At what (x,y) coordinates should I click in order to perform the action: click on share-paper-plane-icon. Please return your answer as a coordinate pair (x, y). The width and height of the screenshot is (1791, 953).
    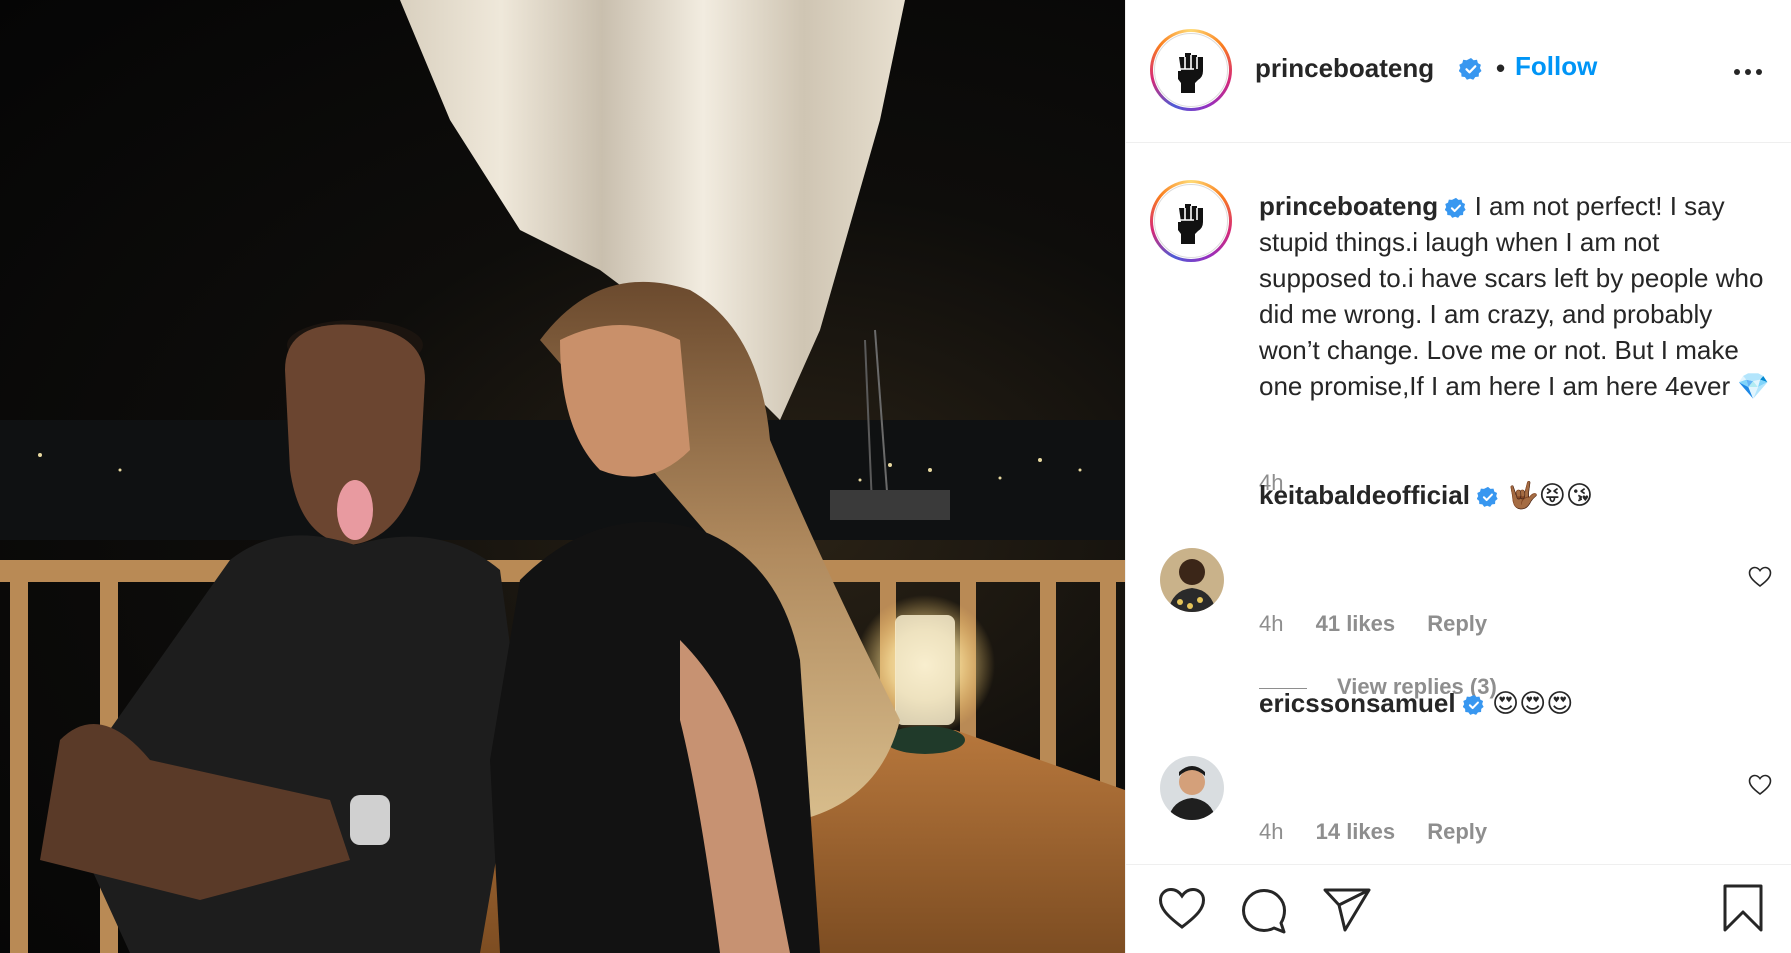
    Looking at the image, I should click on (1347, 910).